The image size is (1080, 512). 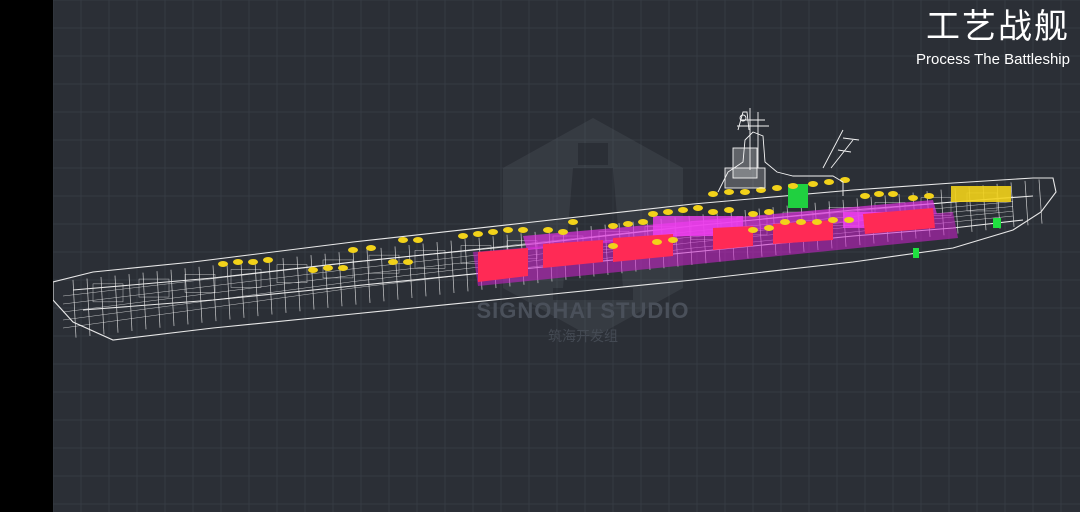 I want to click on yellow-deck, so click(x=981, y=194).